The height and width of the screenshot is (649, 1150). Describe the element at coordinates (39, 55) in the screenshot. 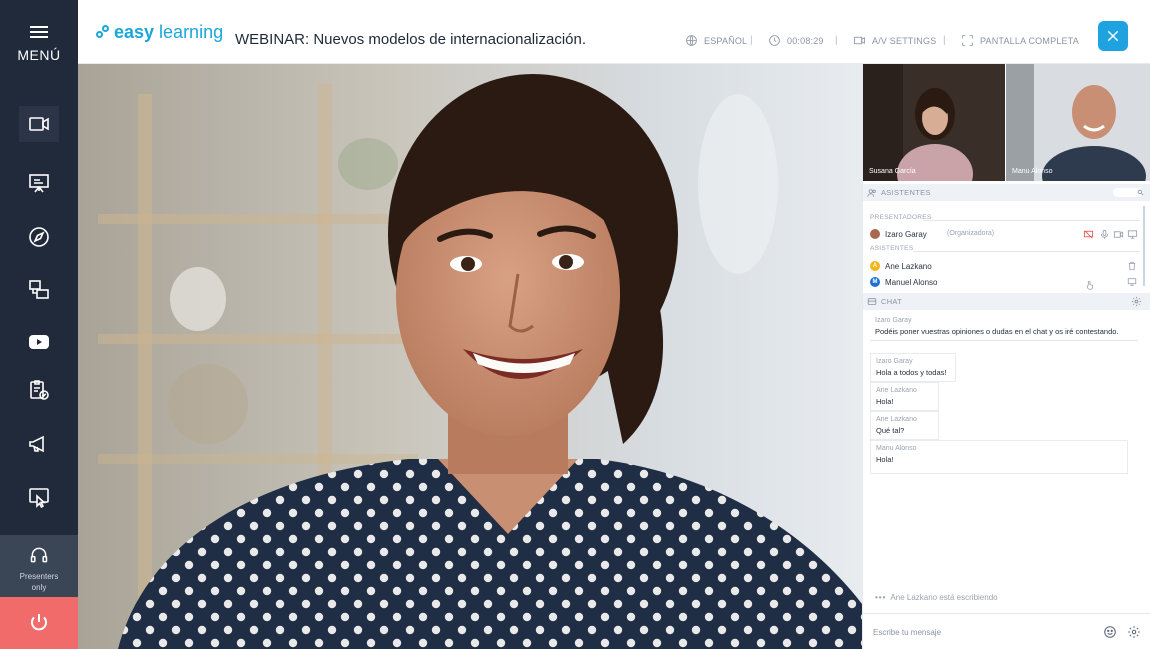

I see `menu-label: MENÚ` at that location.